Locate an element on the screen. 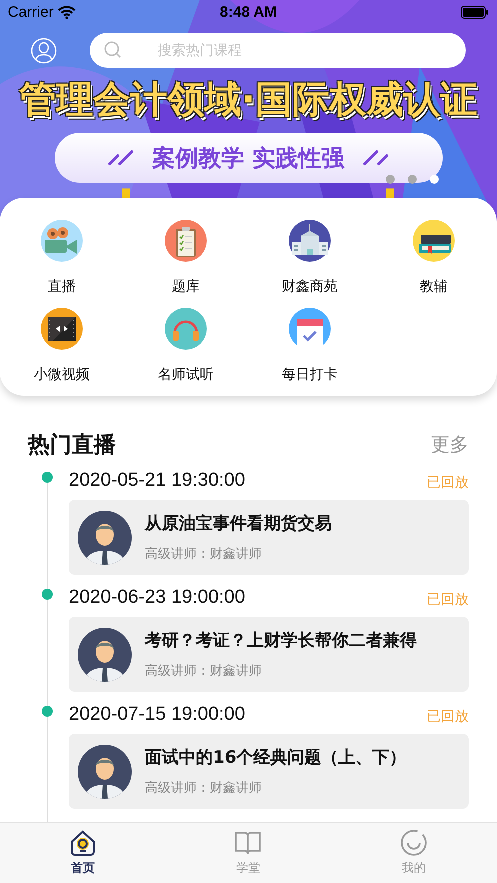 This screenshot has width=497, height=883. wifi-icon is located at coordinates (67, 12).